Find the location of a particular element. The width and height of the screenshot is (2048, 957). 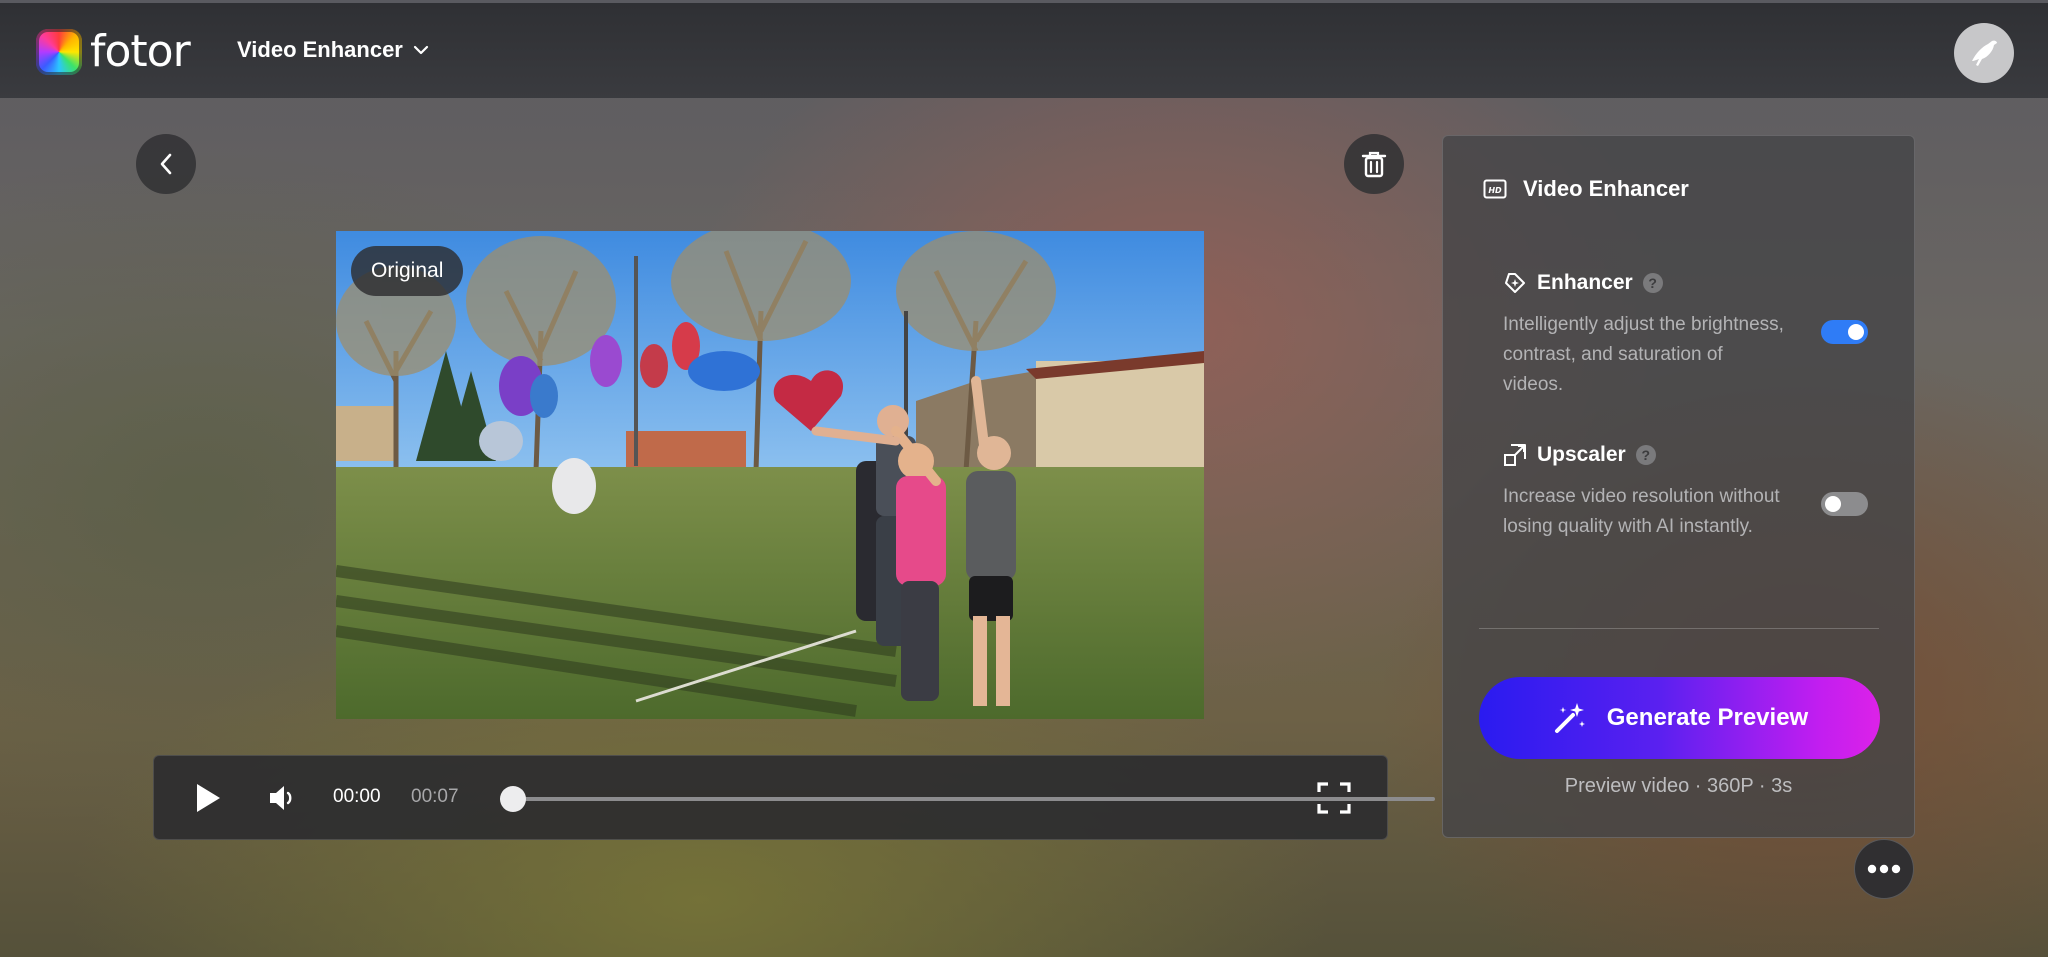

play-icon is located at coordinates (208, 798).